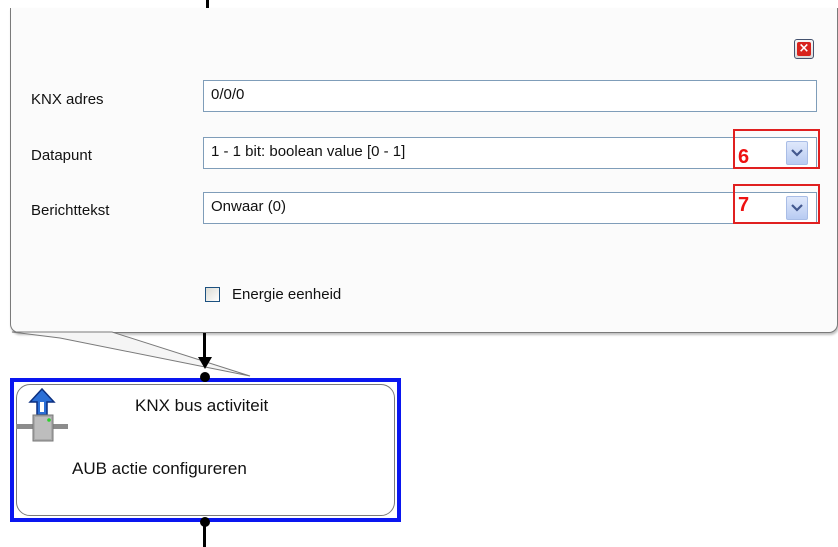  What do you see at coordinates (510, 153) in the screenshot?
I see `datapoint-select: 1 - 1 bit: boolean value [0 - 1]` at bounding box center [510, 153].